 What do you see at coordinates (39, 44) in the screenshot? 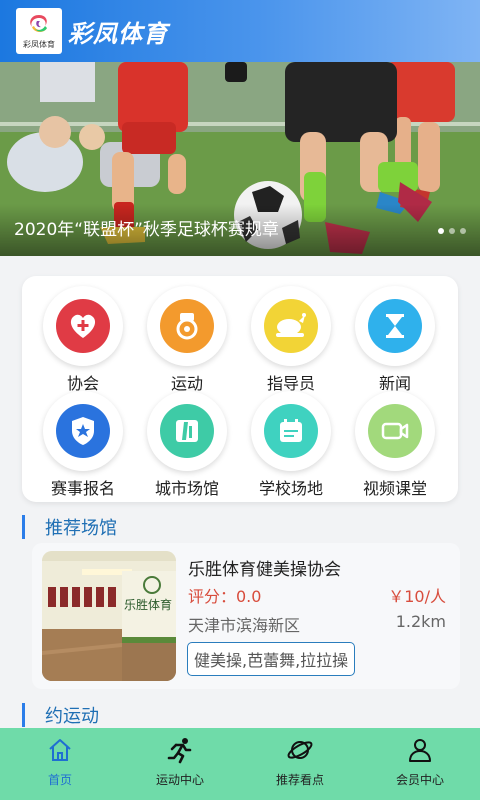
I see `logo-text: 彩凤体育` at bounding box center [39, 44].